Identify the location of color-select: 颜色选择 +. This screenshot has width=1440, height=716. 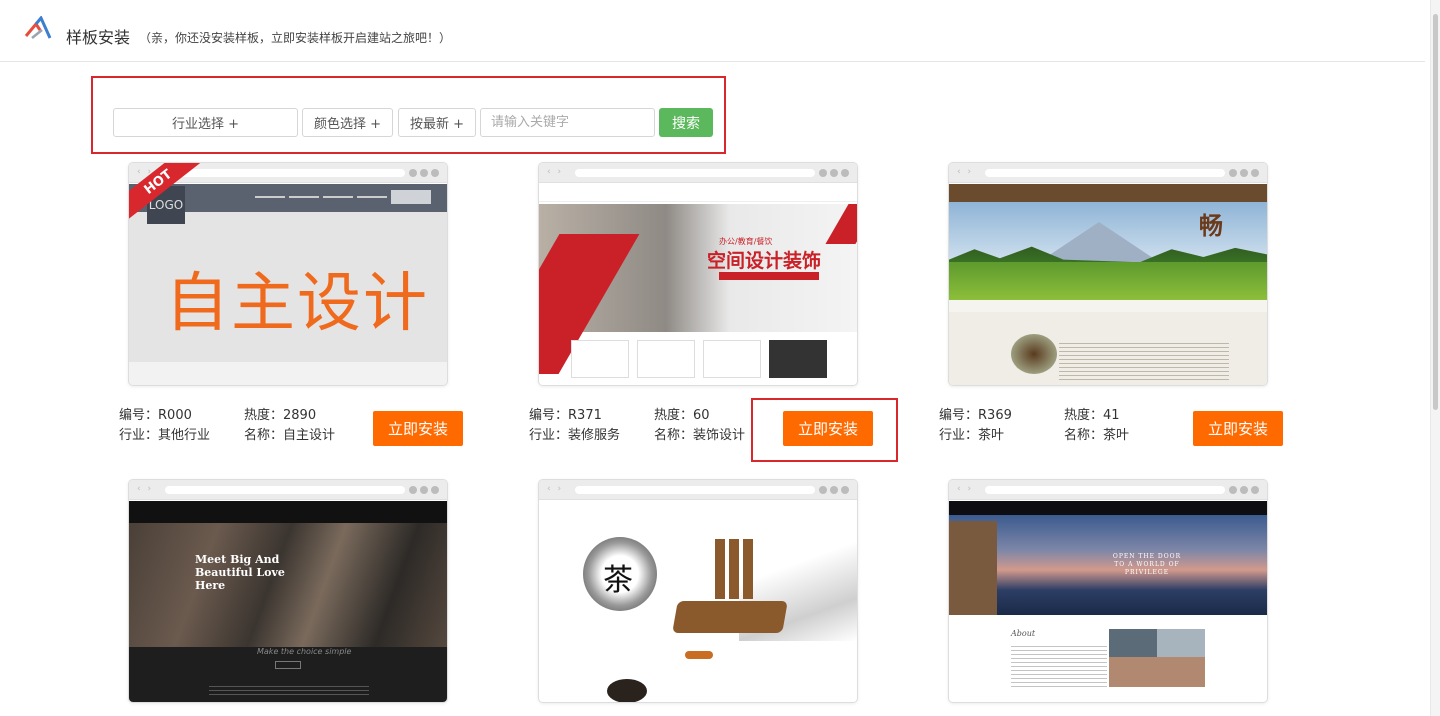
(347, 122).